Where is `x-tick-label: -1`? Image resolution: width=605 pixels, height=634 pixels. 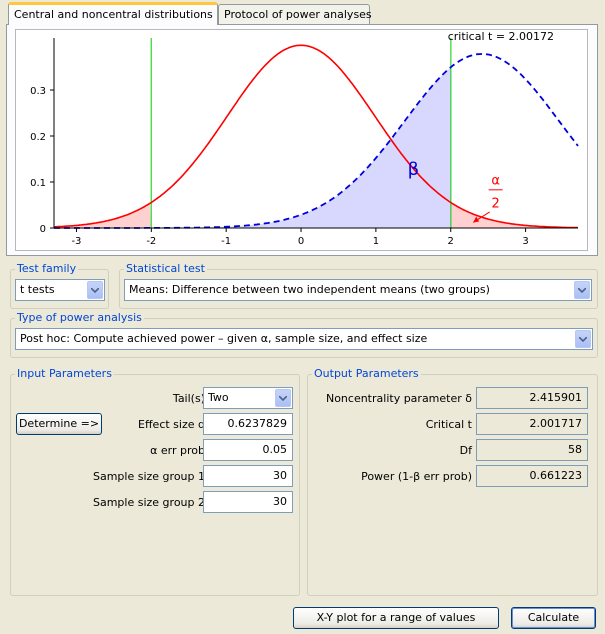
x-tick-label: -1 is located at coordinates (226, 241).